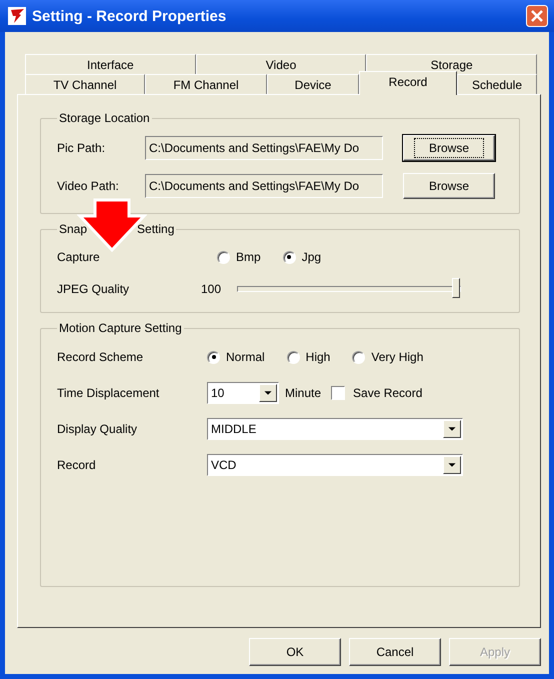 This screenshot has height=679, width=554. Describe the element at coordinates (130, 16) in the screenshot. I see `window-title: Setting - Record Properties` at that location.